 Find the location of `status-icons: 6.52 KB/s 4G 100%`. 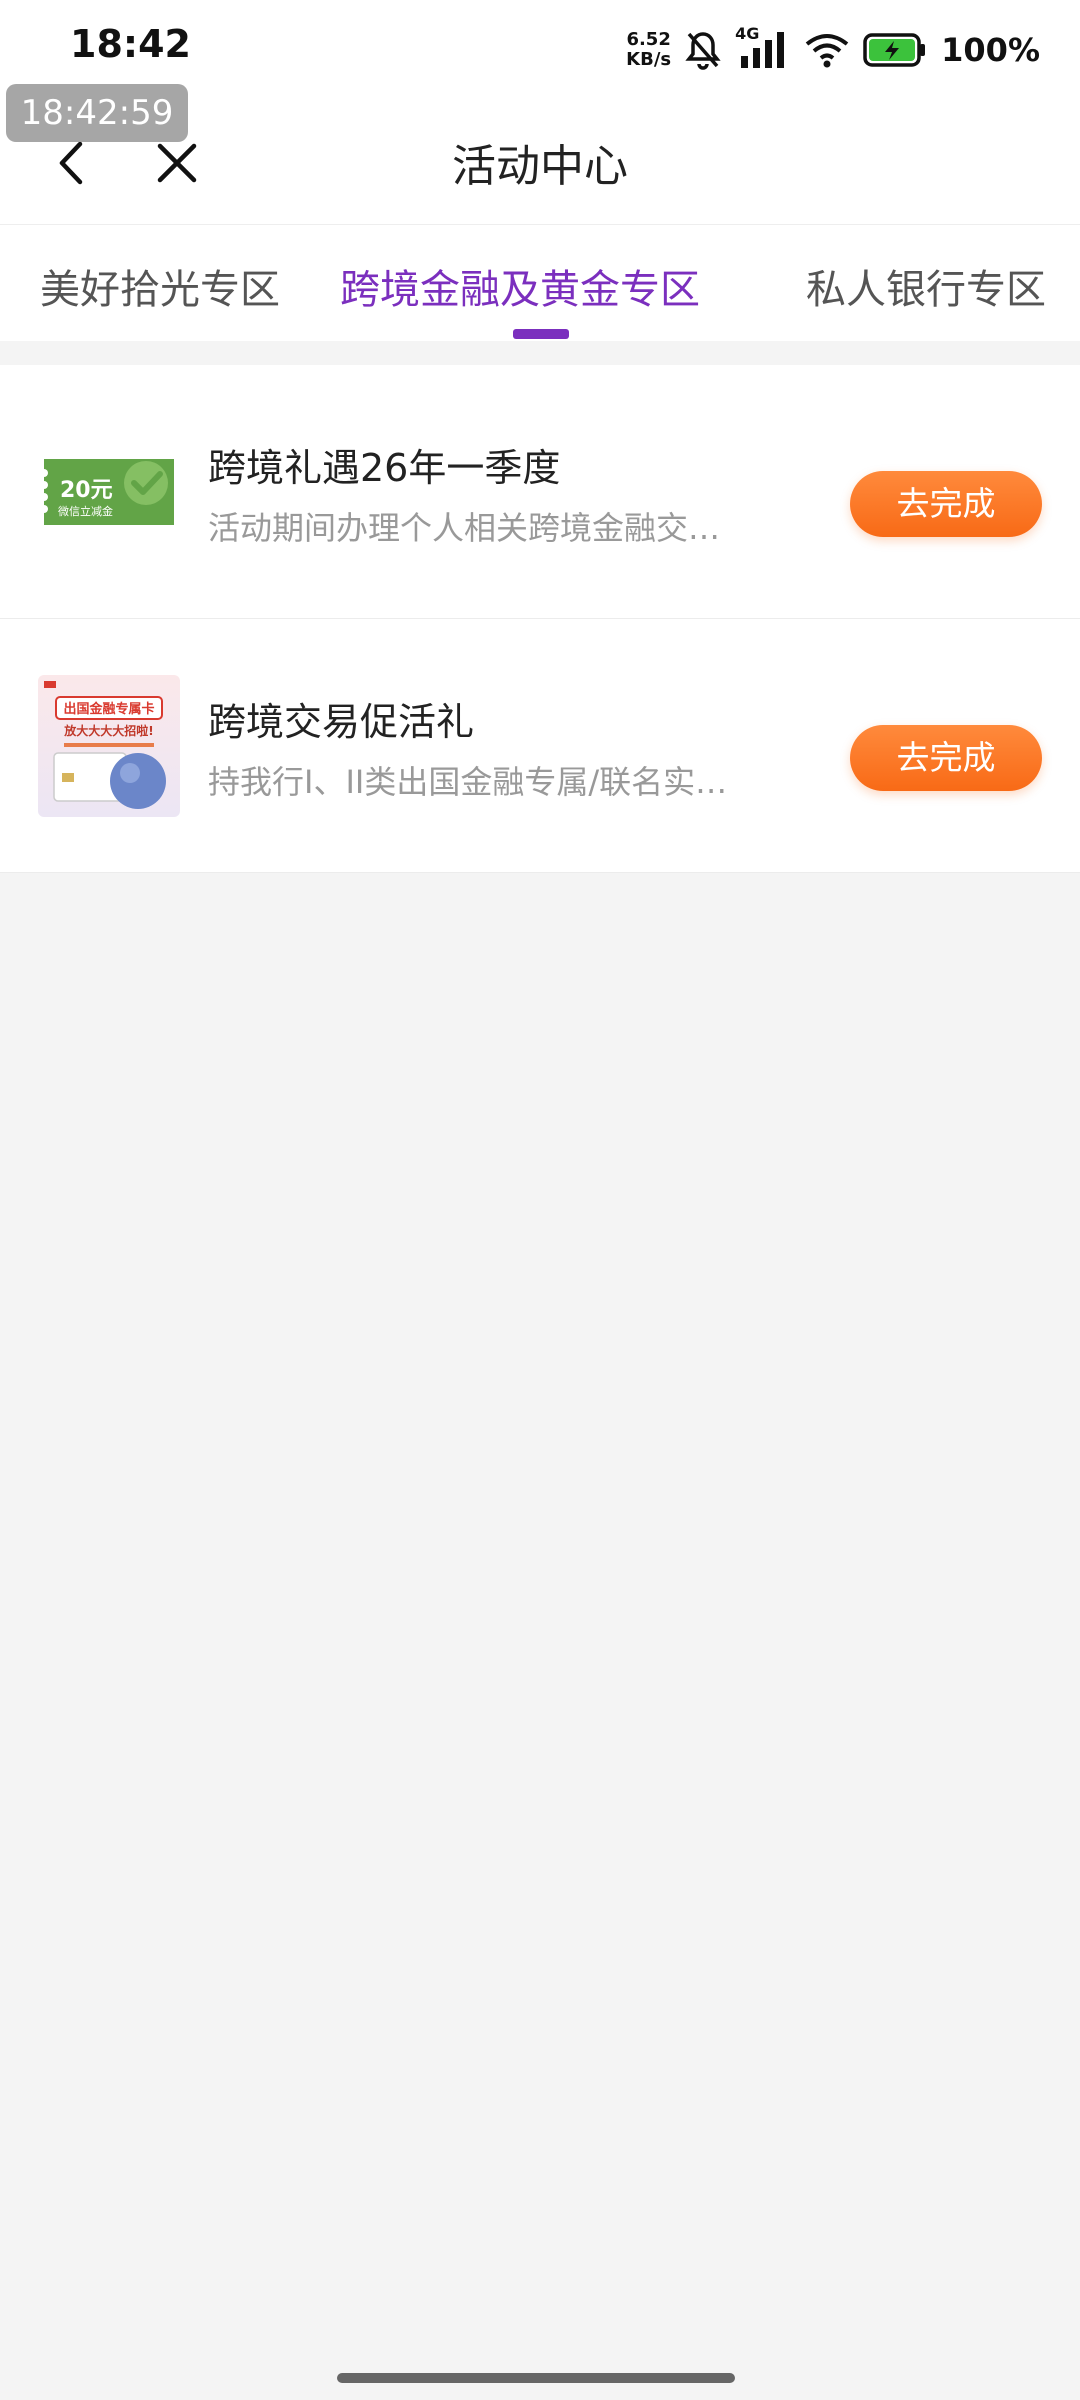

status-icons: 6.52 KB/s 4G 100% is located at coordinates (833, 50).